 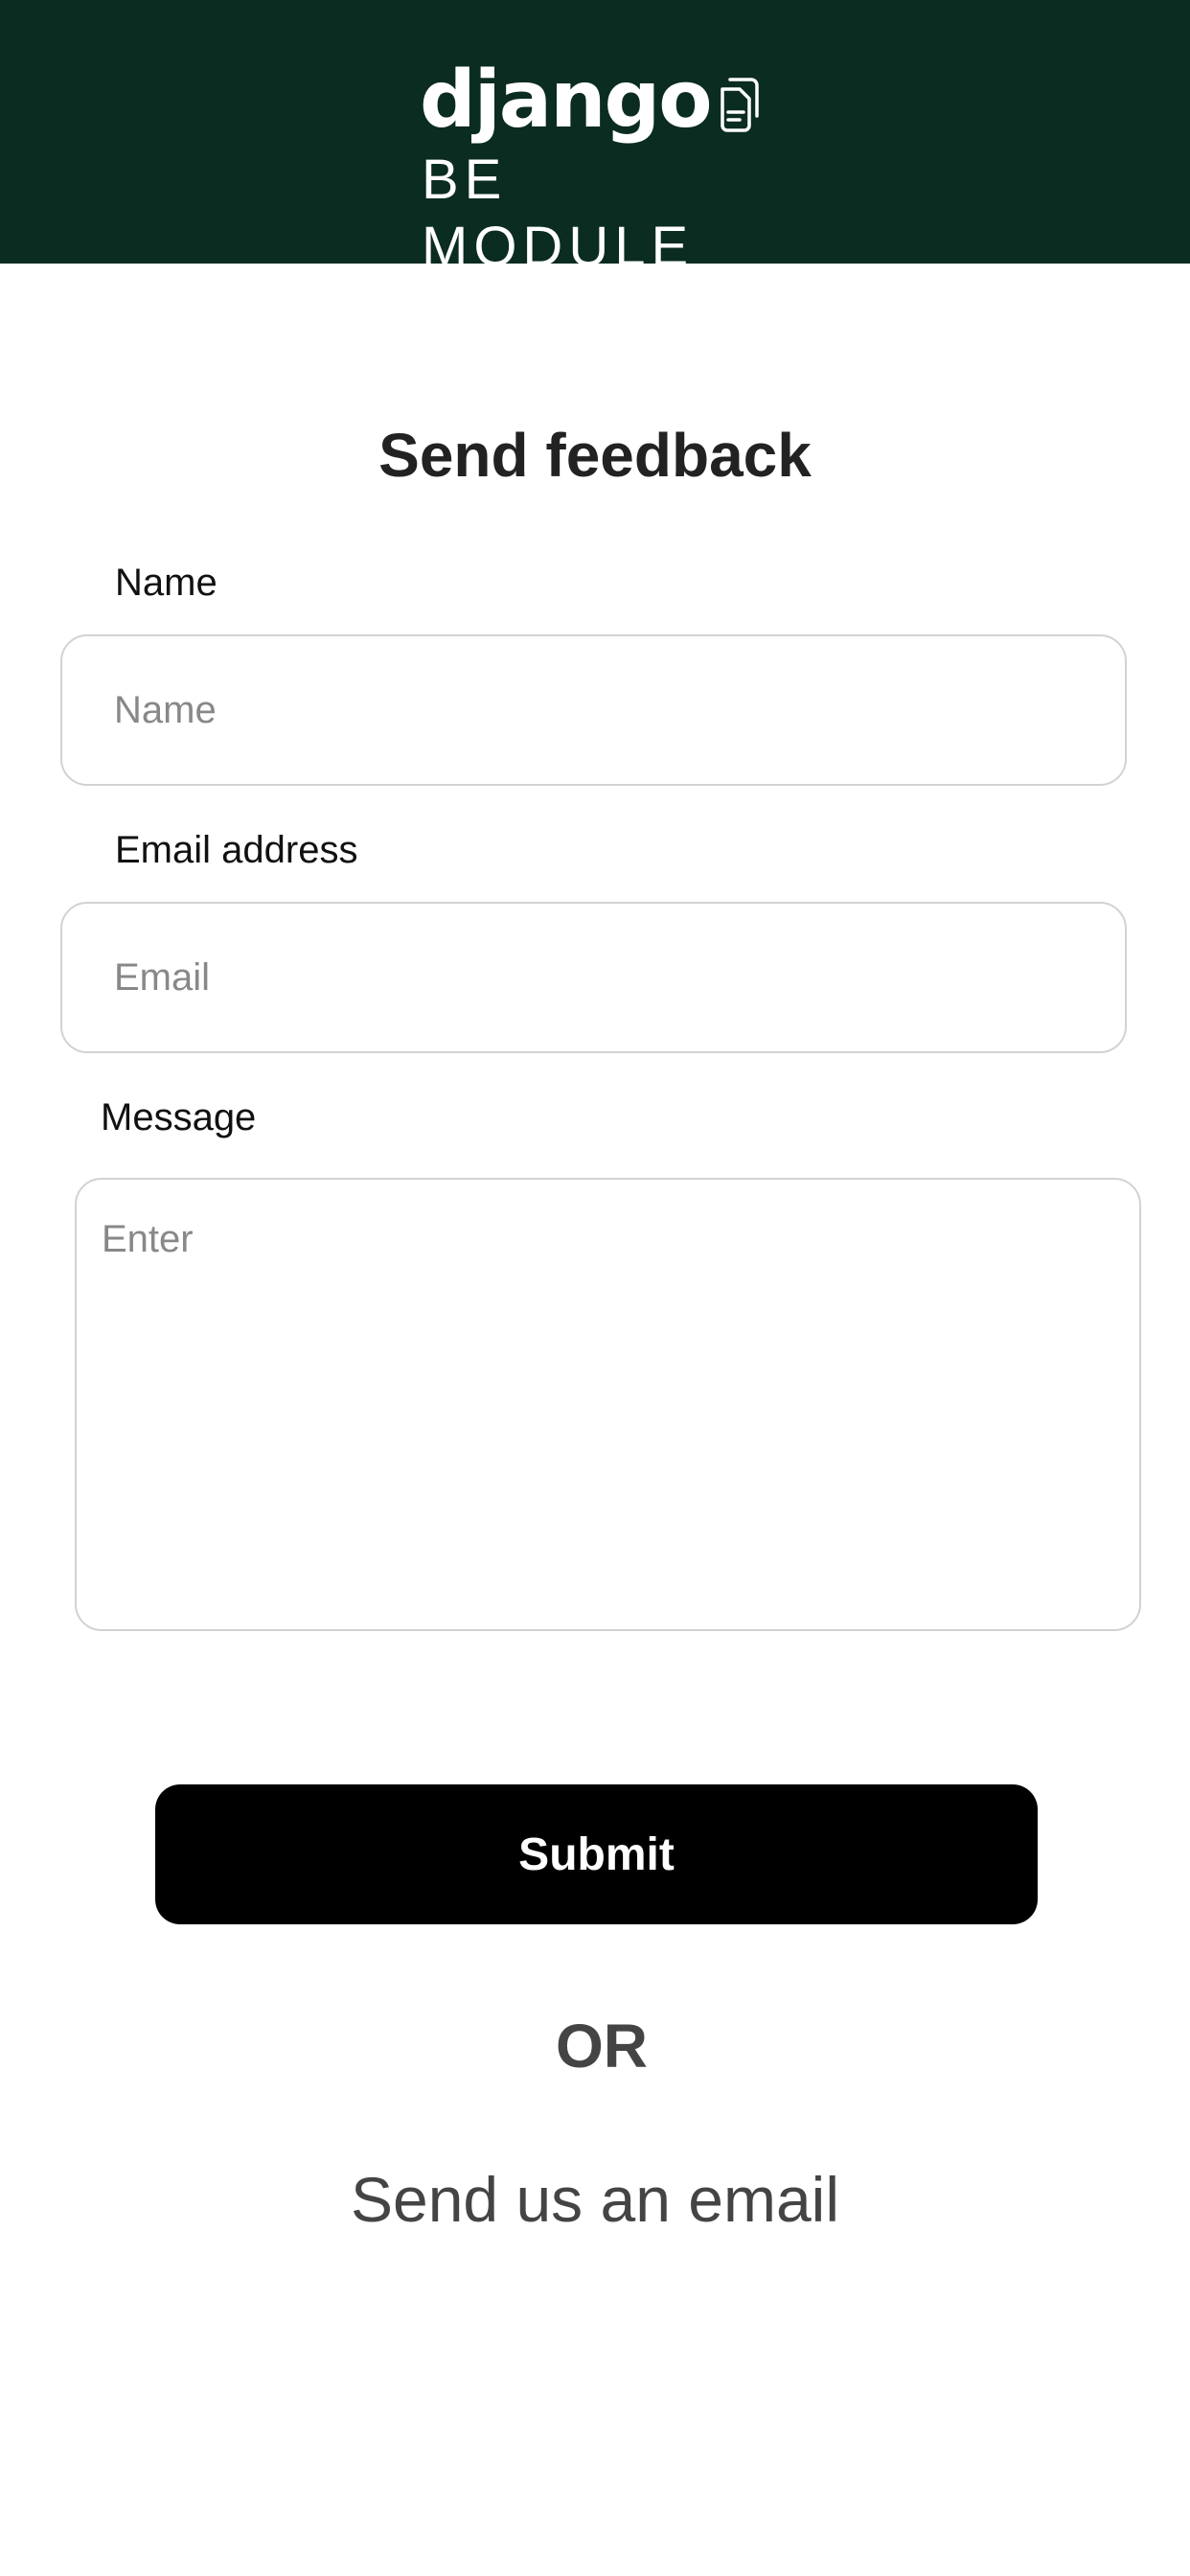 What do you see at coordinates (593, 977) in the screenshot?
I see `email-input` at bounding box center [593, 977].